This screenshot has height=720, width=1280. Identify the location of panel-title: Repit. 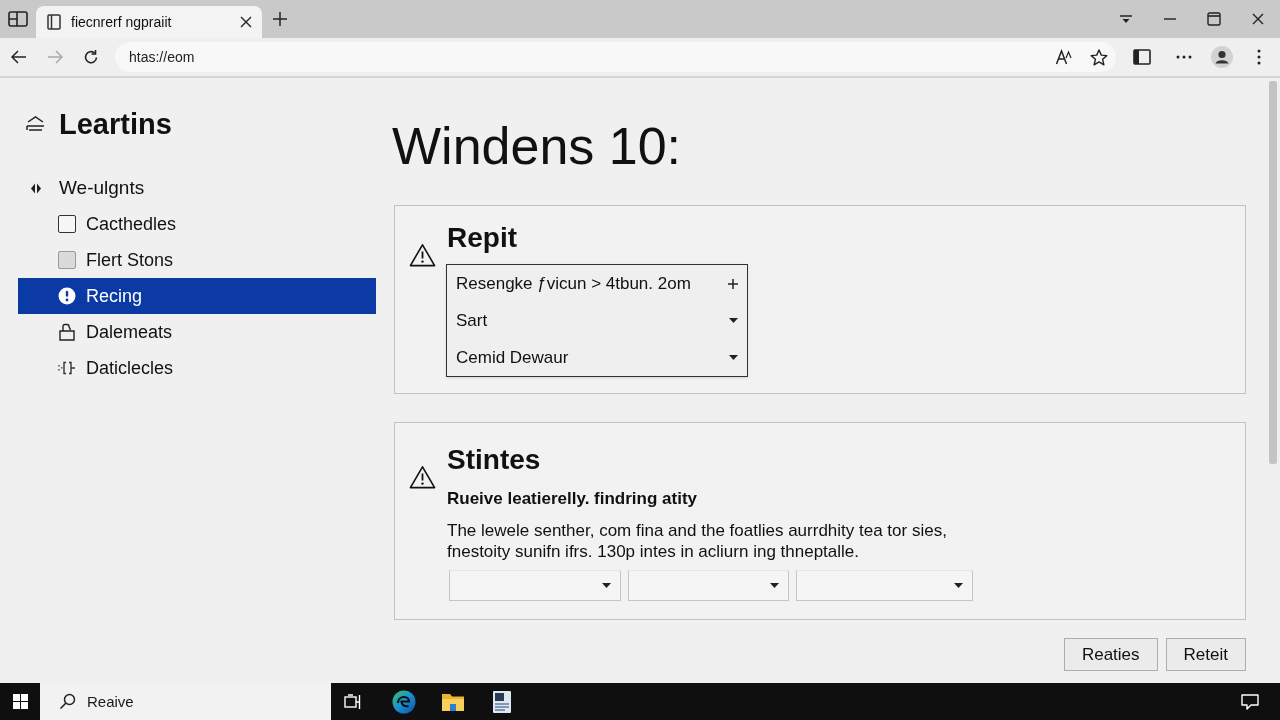
(482, 238).